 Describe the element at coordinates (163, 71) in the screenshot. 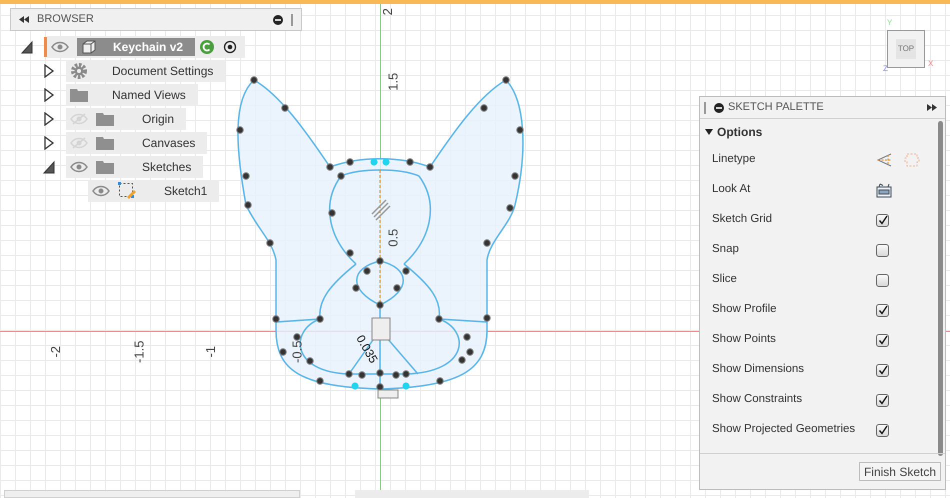

I see `tree-item-label: Document Settings` at that location.